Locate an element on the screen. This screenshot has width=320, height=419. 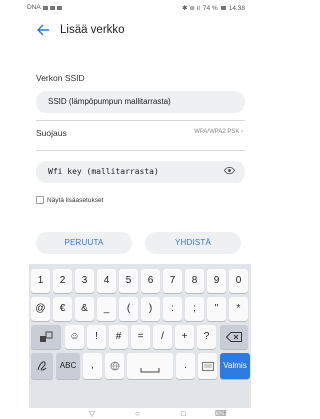
password-input: Wfi key (mallitarrasta) is located at coordinates (140, 172).